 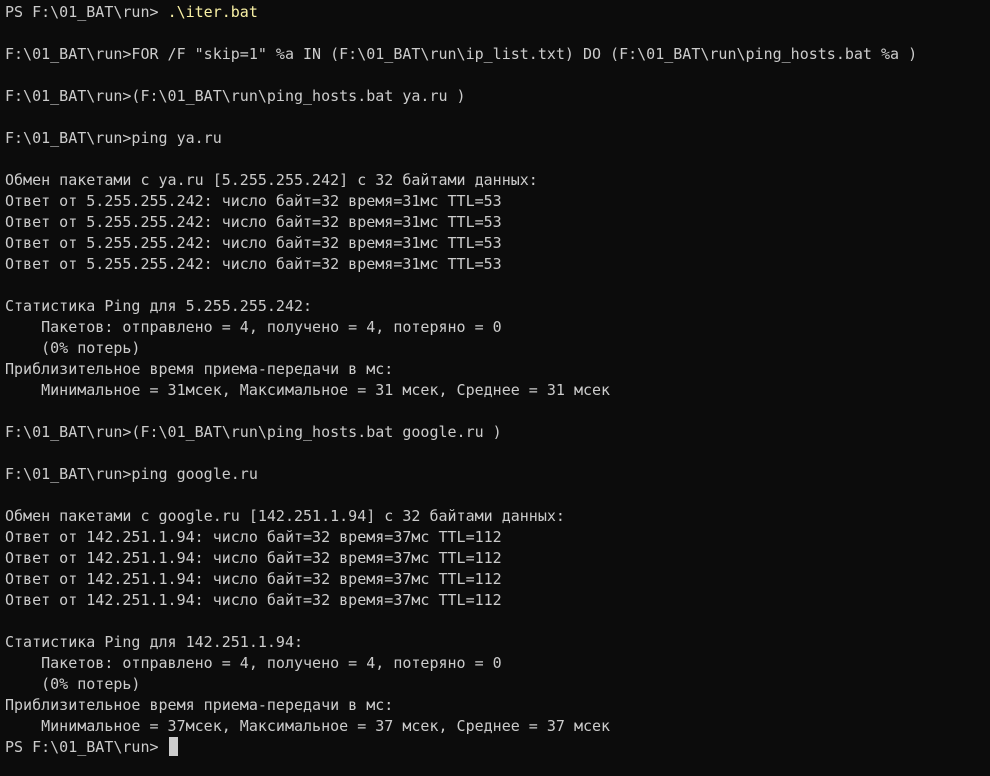 What do you see at coordinates (173, 746) in the screenshot?
I see `text-cursor` at bounding box center [173, 746].